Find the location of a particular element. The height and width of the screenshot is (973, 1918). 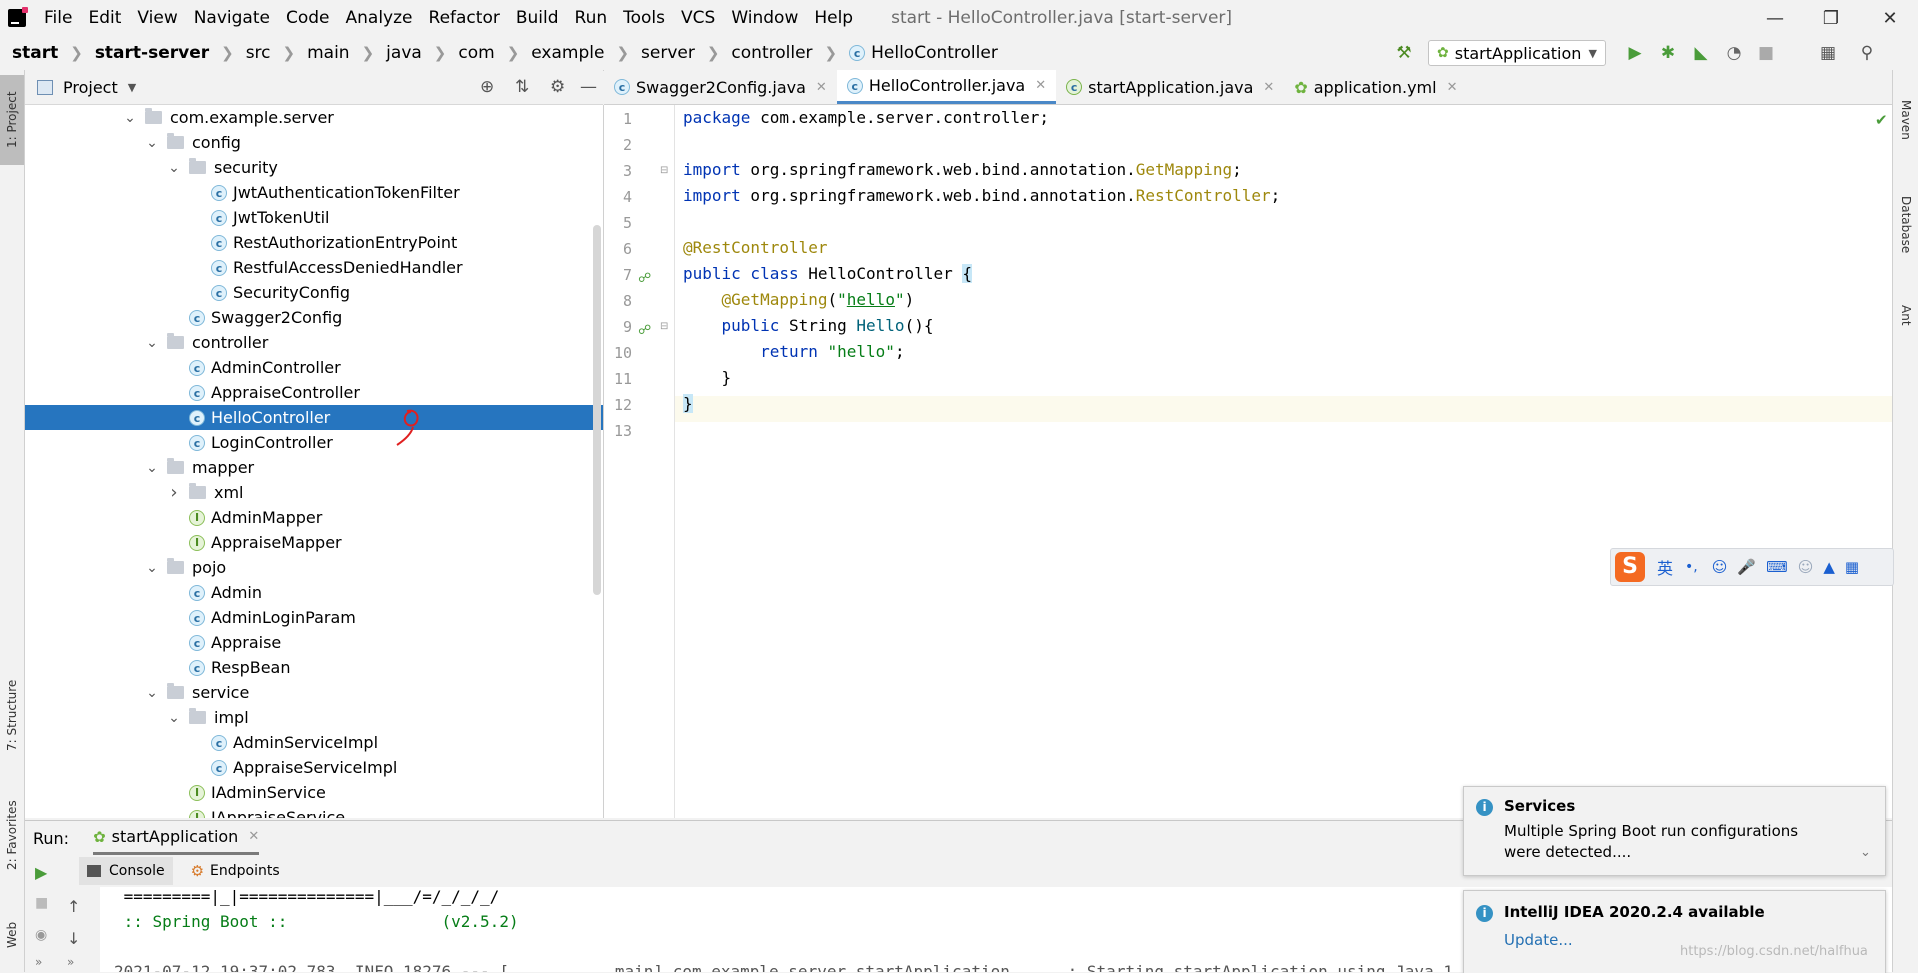

chevron-right-icon: › is located at coordinates (174, 492).